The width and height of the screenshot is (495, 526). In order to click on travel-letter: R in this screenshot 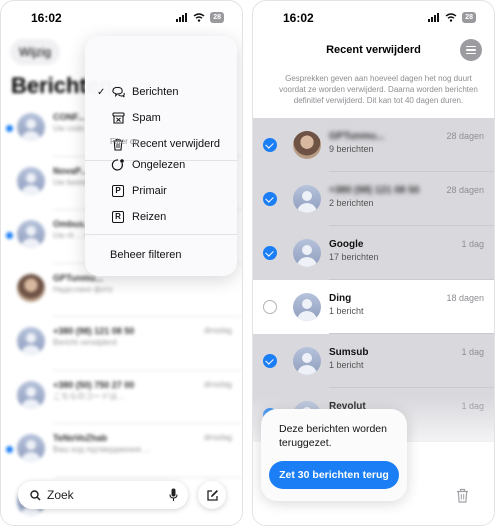, I will do `click(118, 217)`.